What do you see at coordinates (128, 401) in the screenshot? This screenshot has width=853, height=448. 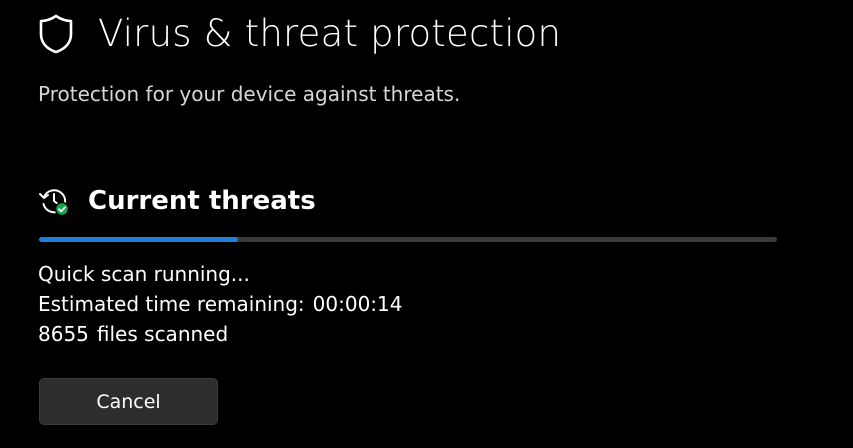 I see `cancel-button: Cancel` at bounding box center [128, 401].